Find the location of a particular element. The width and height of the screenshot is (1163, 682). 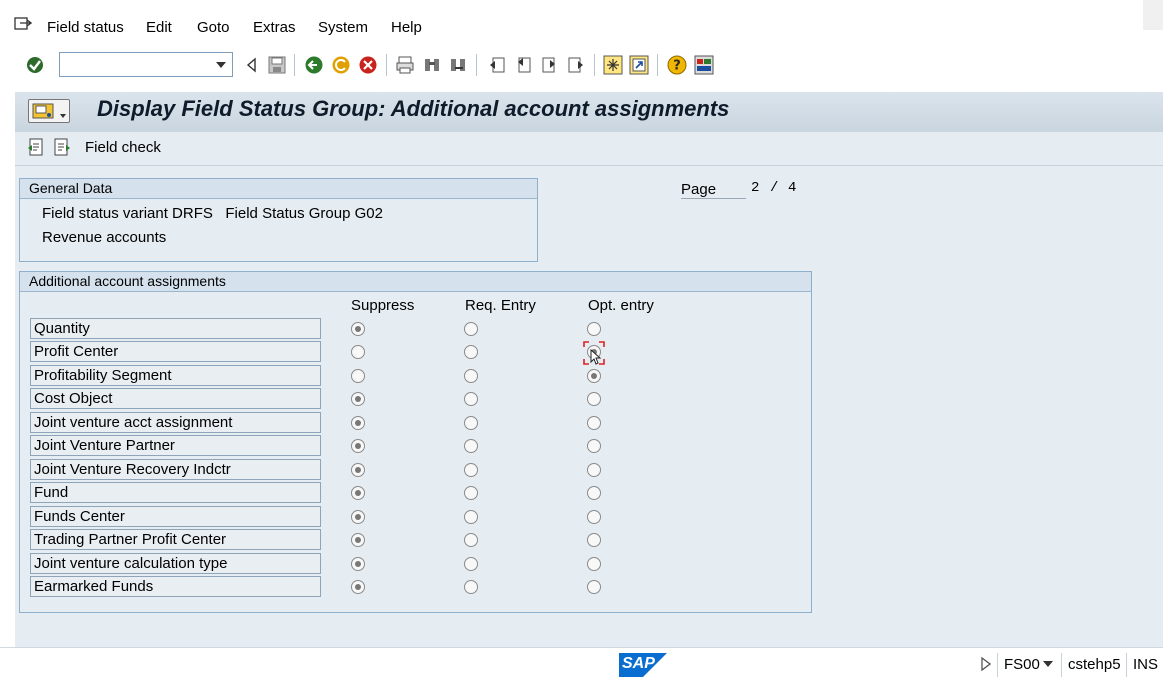

page-label-box: Page is located at coordinates (713, 190).